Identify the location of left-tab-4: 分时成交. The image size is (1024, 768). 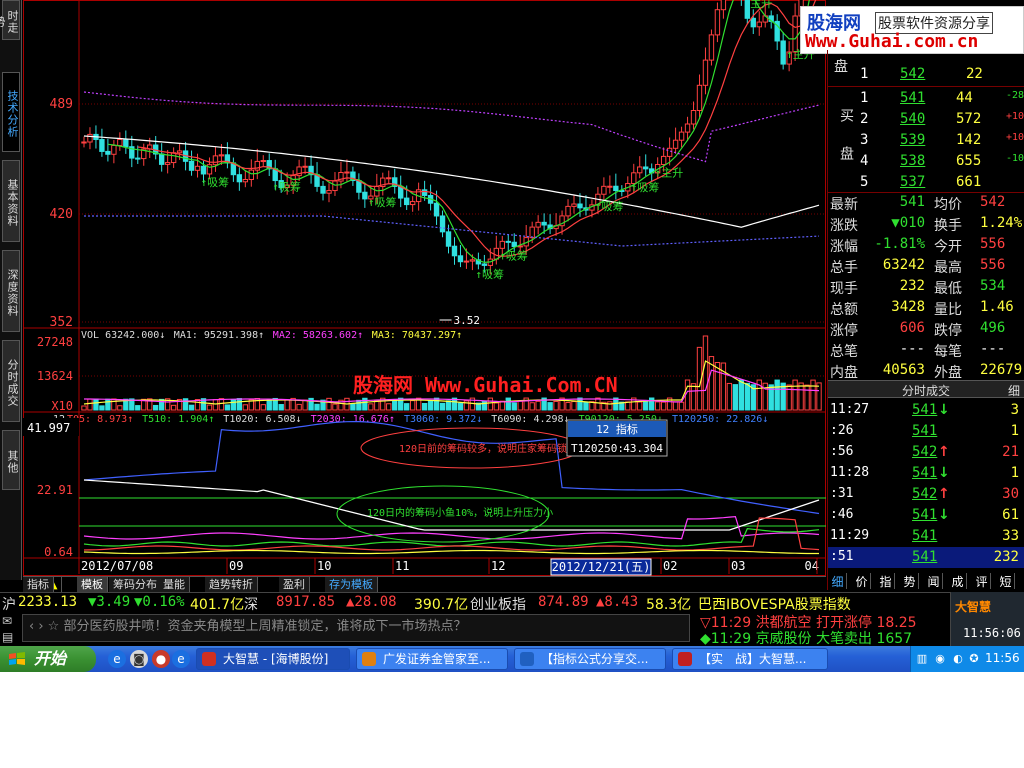
(11, 381).